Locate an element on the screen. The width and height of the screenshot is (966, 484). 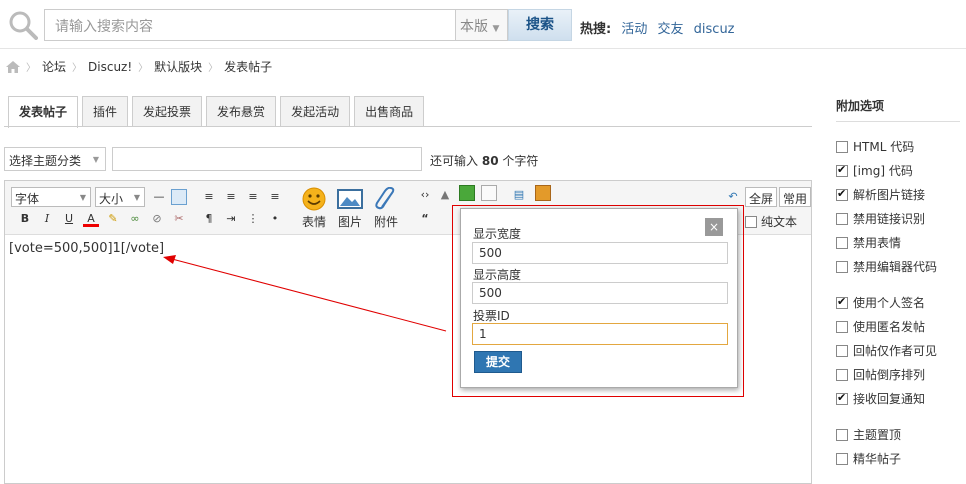
highlight-icon: ✎ is located at coordinates (113, 219).